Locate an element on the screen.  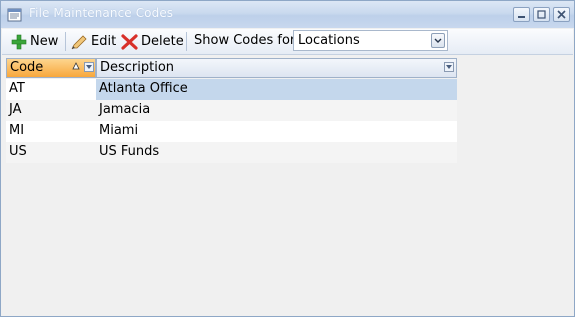
window-title: File Maintenance Codes is located at coordinates (101, 13).